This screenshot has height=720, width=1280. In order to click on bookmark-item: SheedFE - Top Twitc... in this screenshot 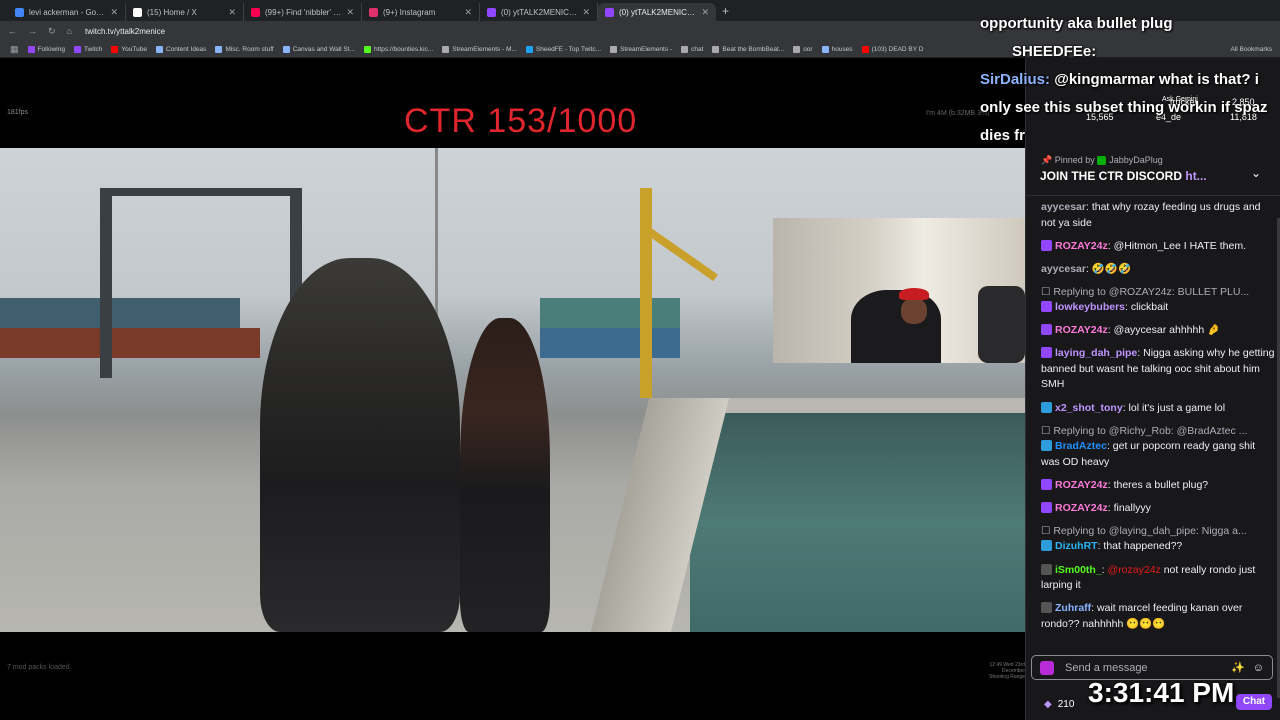, I will do `click(563, 49)`.